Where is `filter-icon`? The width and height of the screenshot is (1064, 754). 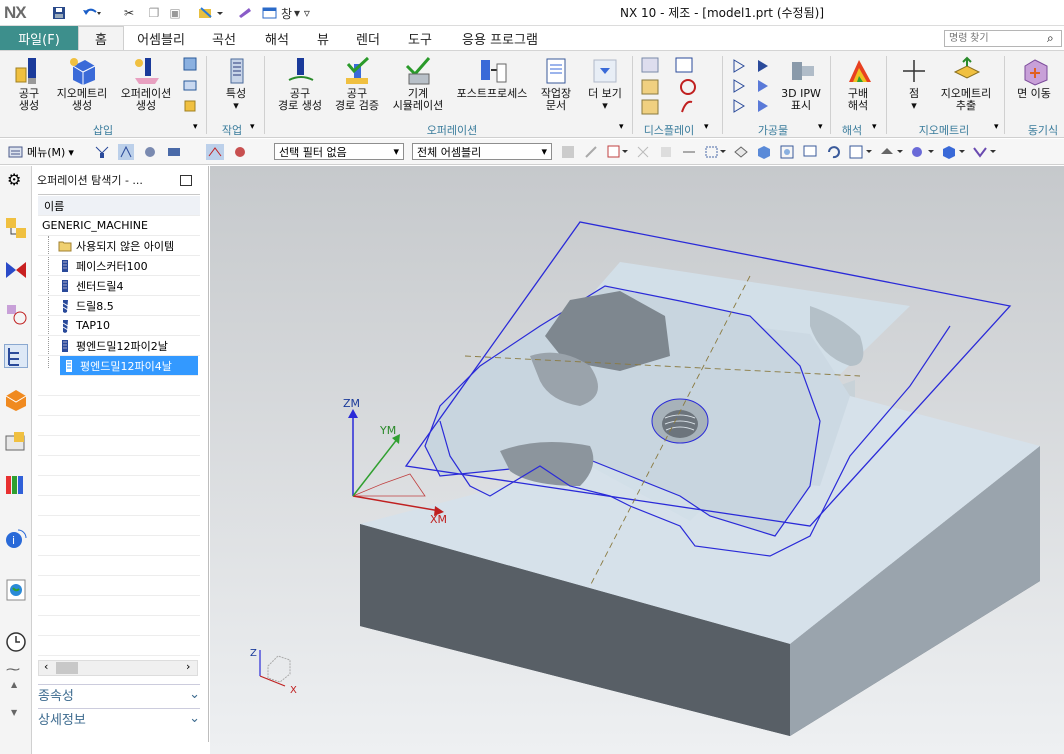
filter-icon is located at coordinates (102, 152).